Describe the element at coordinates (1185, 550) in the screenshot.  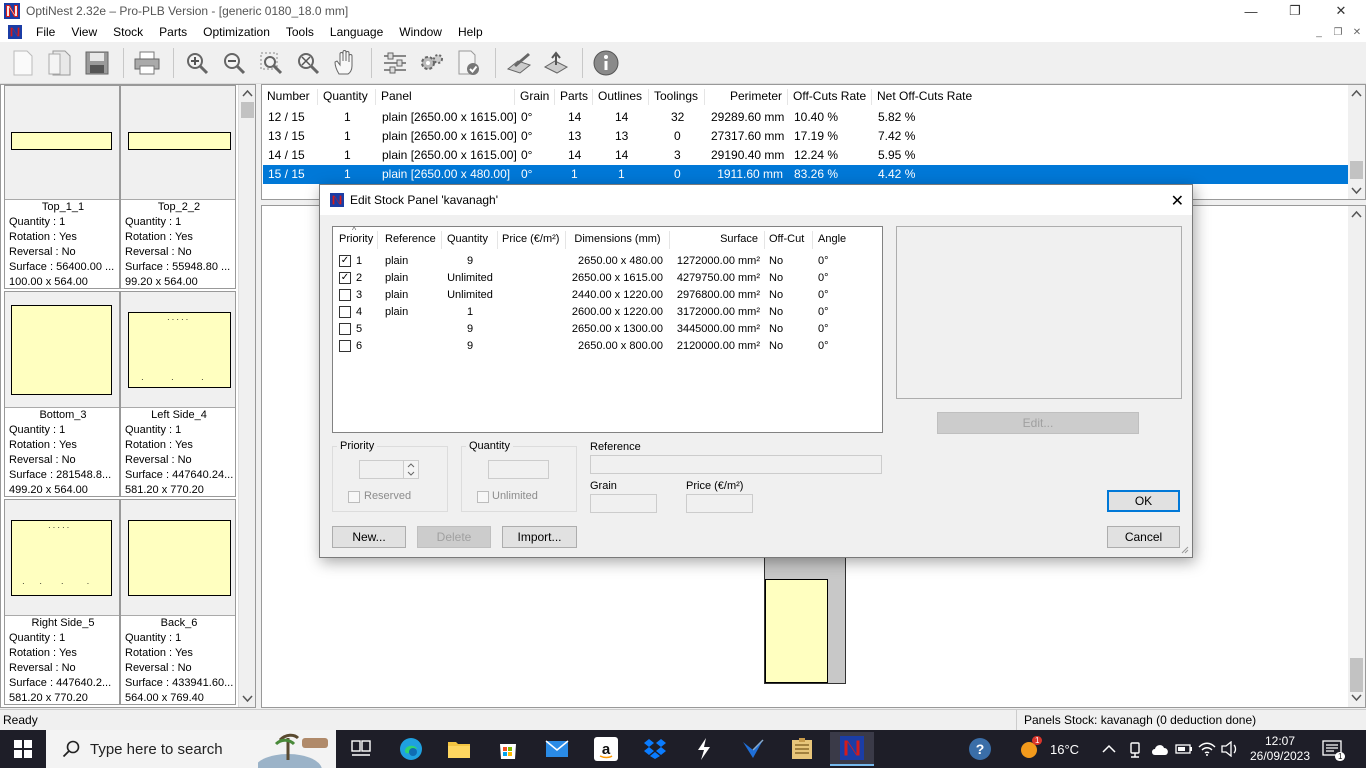
I see `resize-grip-icon` at that location.